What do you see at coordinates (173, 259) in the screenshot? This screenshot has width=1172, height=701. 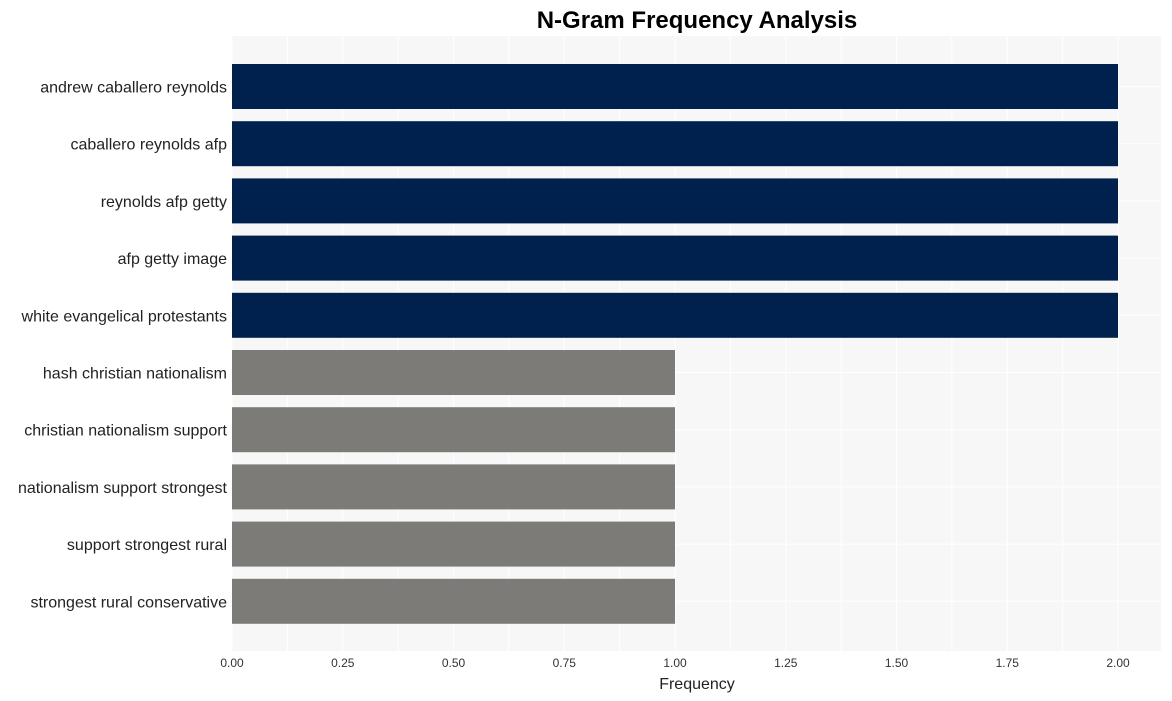 I see `y-tick-label: afp getty image` at bounding box center [173, 259].